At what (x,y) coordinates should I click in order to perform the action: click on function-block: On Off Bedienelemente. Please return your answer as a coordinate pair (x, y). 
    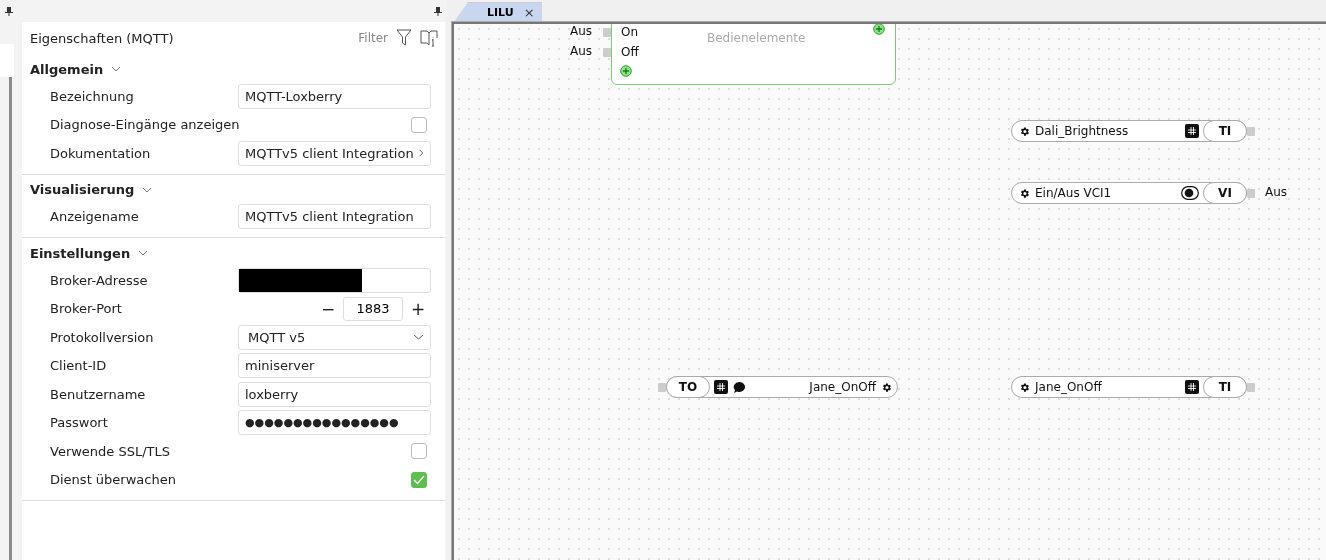
    Looking at the image, I should click on (753, 54).